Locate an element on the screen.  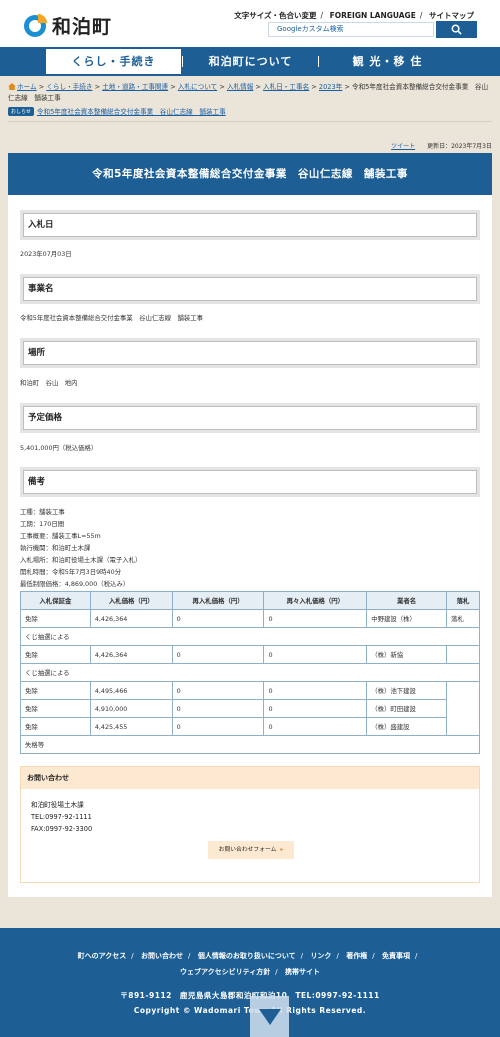
table-cell: 4,425,455 is located at coordinates (131, 726).